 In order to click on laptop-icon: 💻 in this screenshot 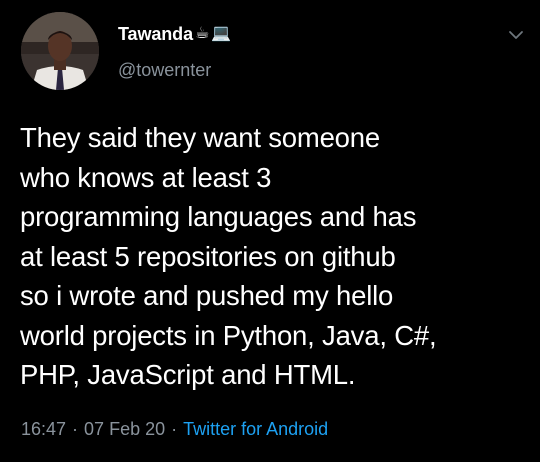, I will do `click(221, 33)`.